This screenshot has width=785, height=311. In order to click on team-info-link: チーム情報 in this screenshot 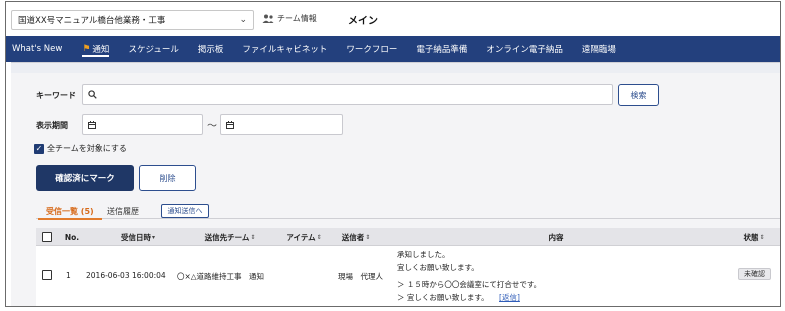, I will do `click(289, 18)`.